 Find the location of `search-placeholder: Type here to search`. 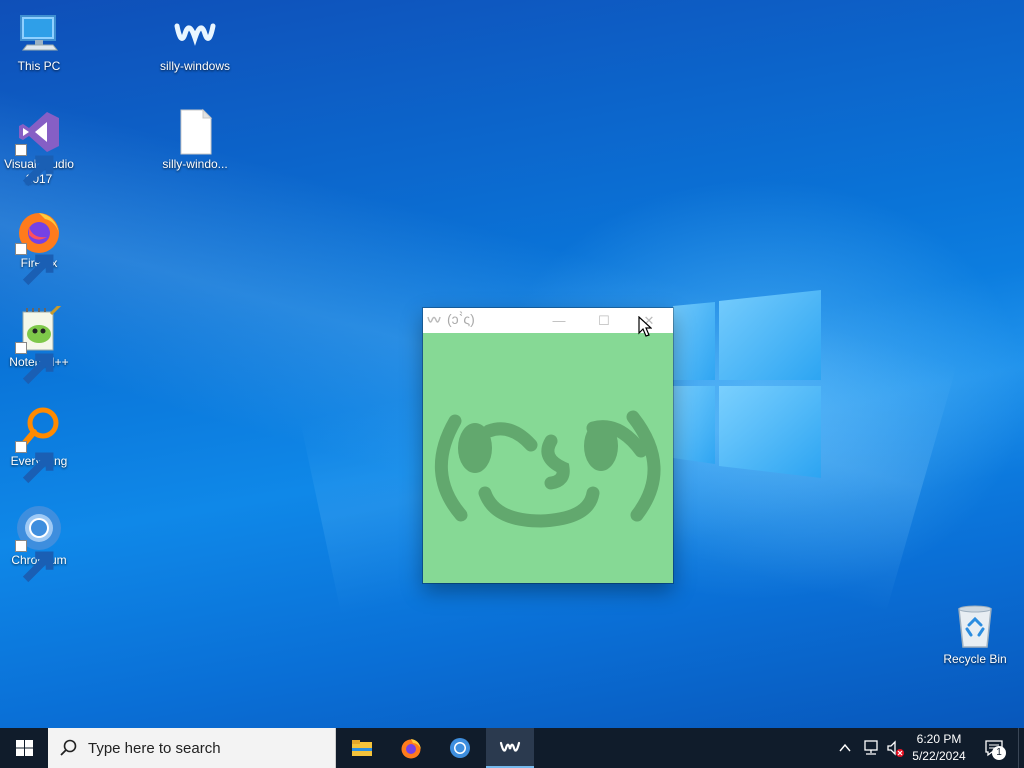

search-placeholder: Type here to search is located at coordinates (154, 748).